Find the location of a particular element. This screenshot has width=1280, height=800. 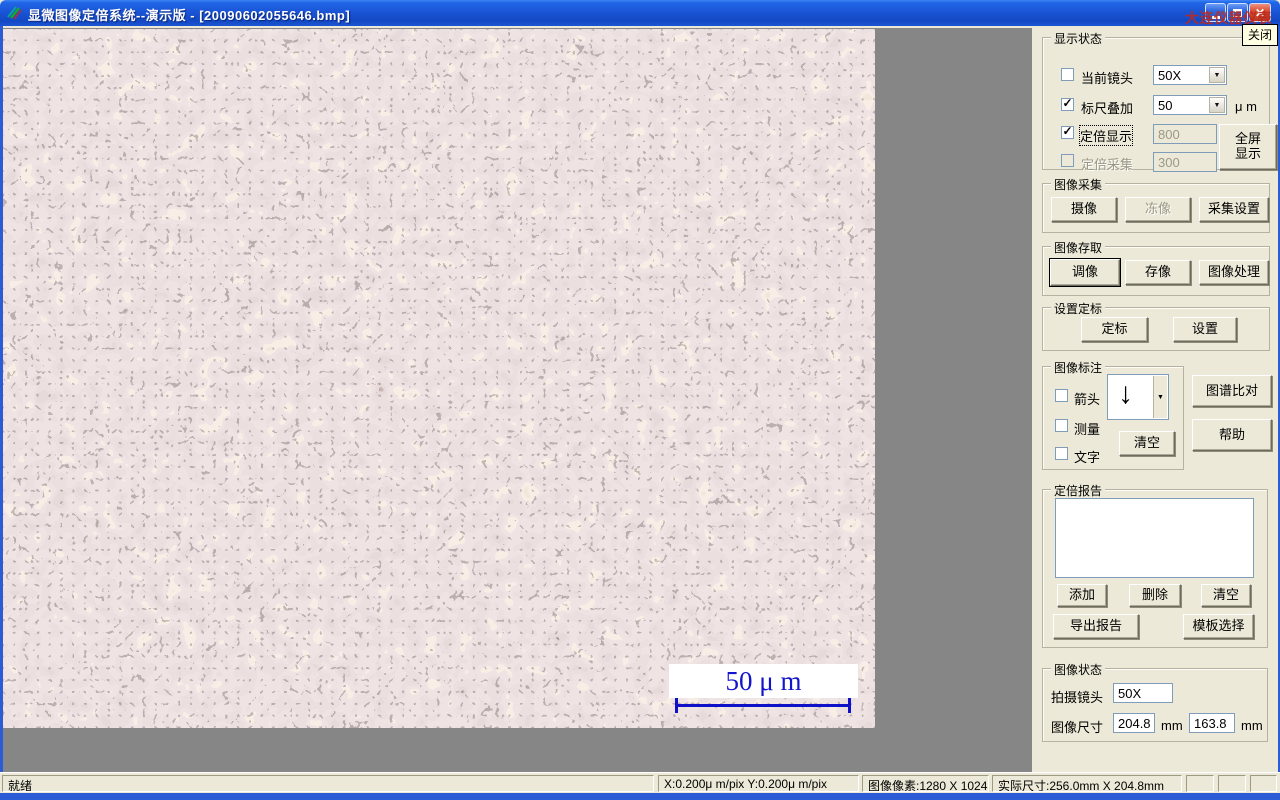

group-storage: 图像存取 调像 存像 图像处理 is located at coordinates (1156, 267).